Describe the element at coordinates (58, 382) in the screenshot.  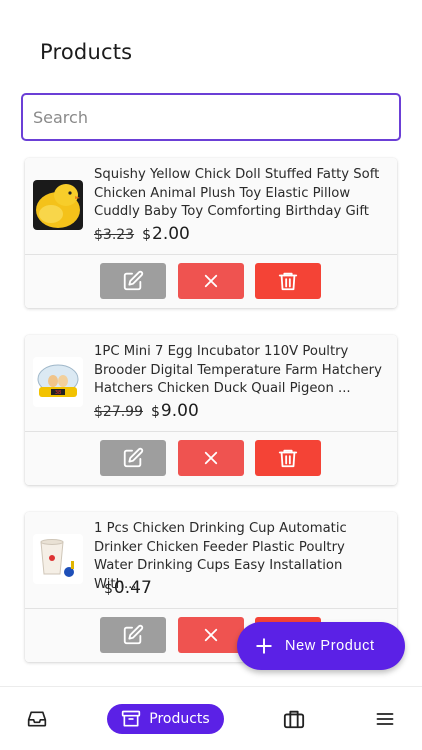
I see `product-thumbnail: 38` at that location.